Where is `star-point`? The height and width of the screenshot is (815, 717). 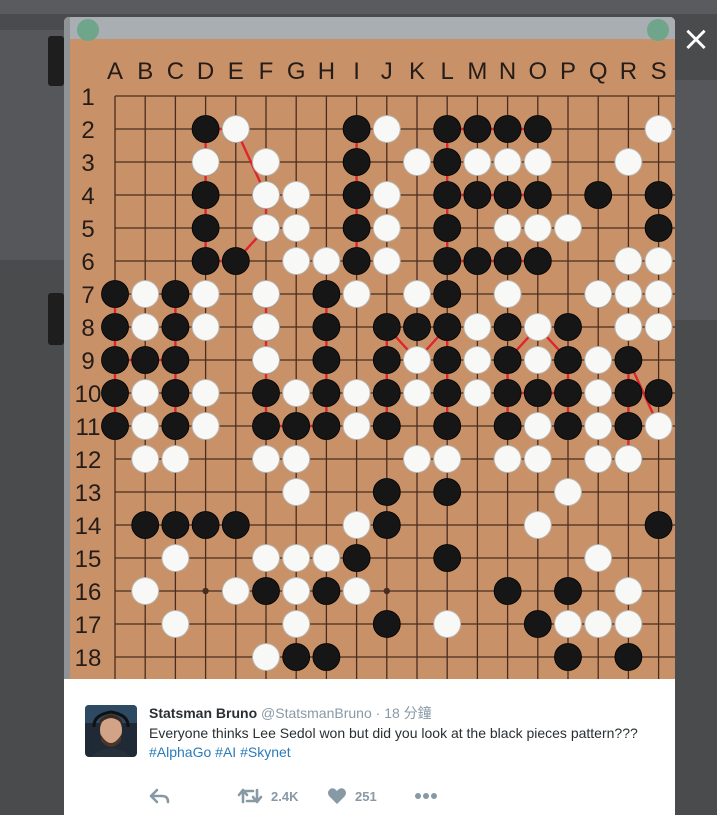 star-point is located at coordinates (205, 591).